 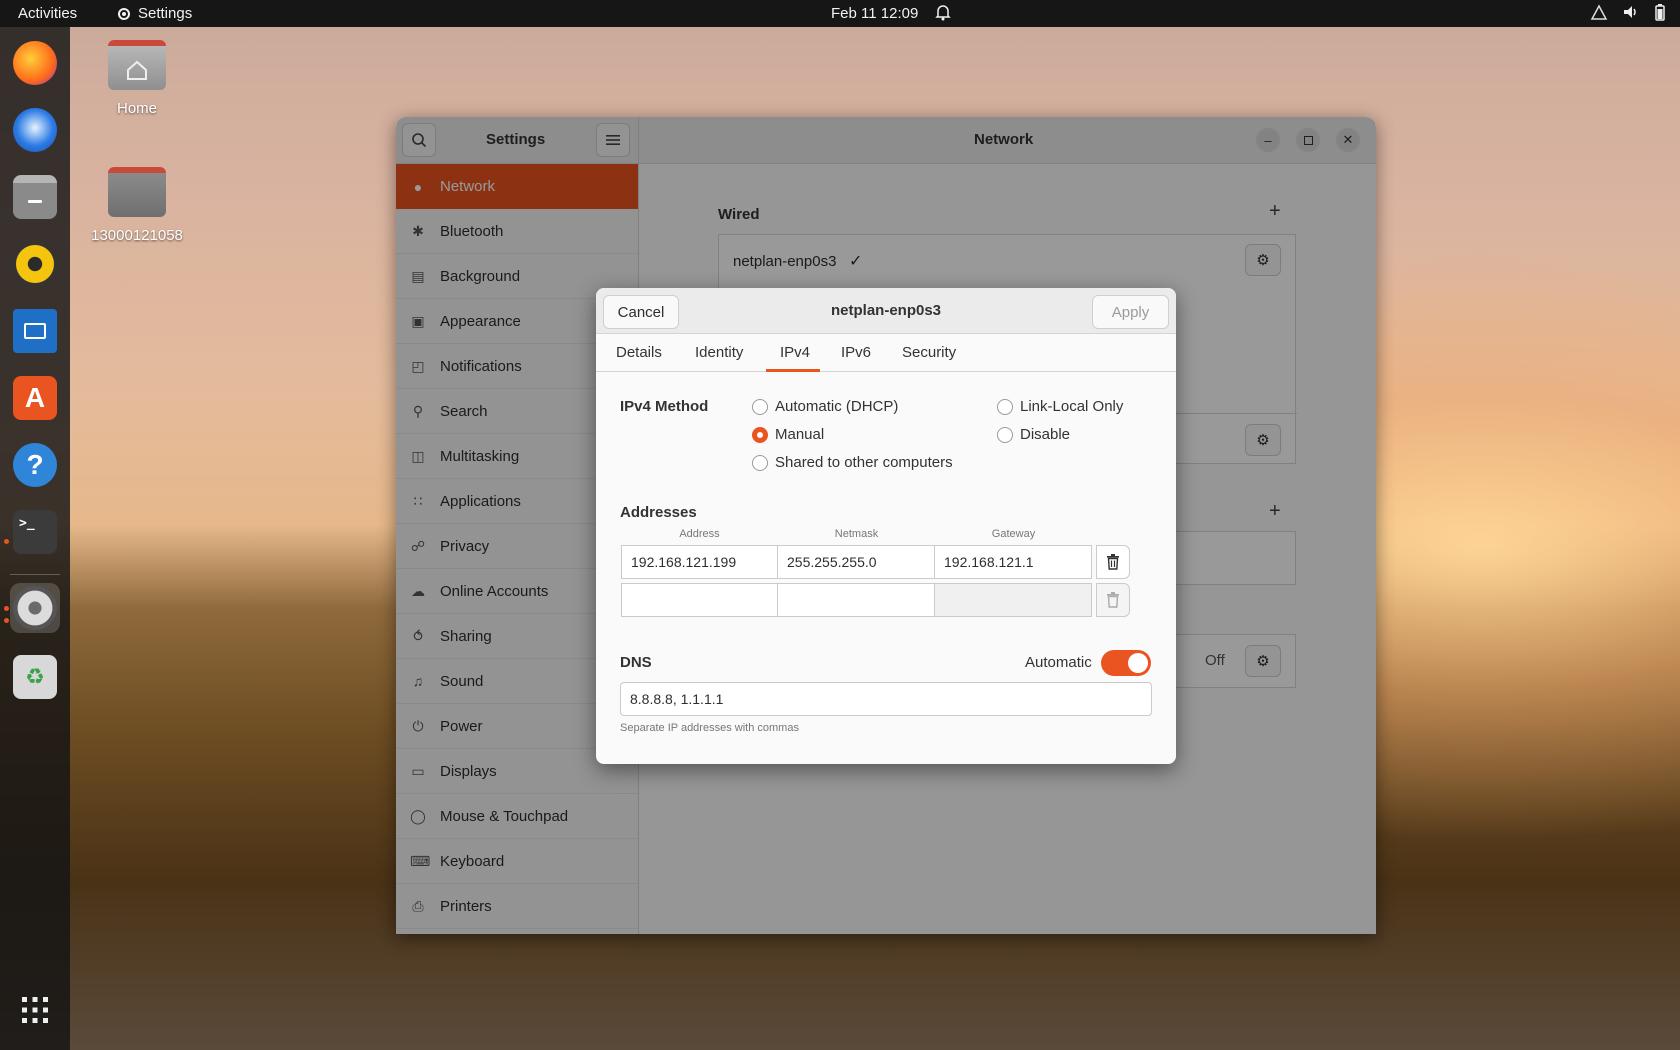 I want to click on thunderbird-icon, so click(x=35, y=130).